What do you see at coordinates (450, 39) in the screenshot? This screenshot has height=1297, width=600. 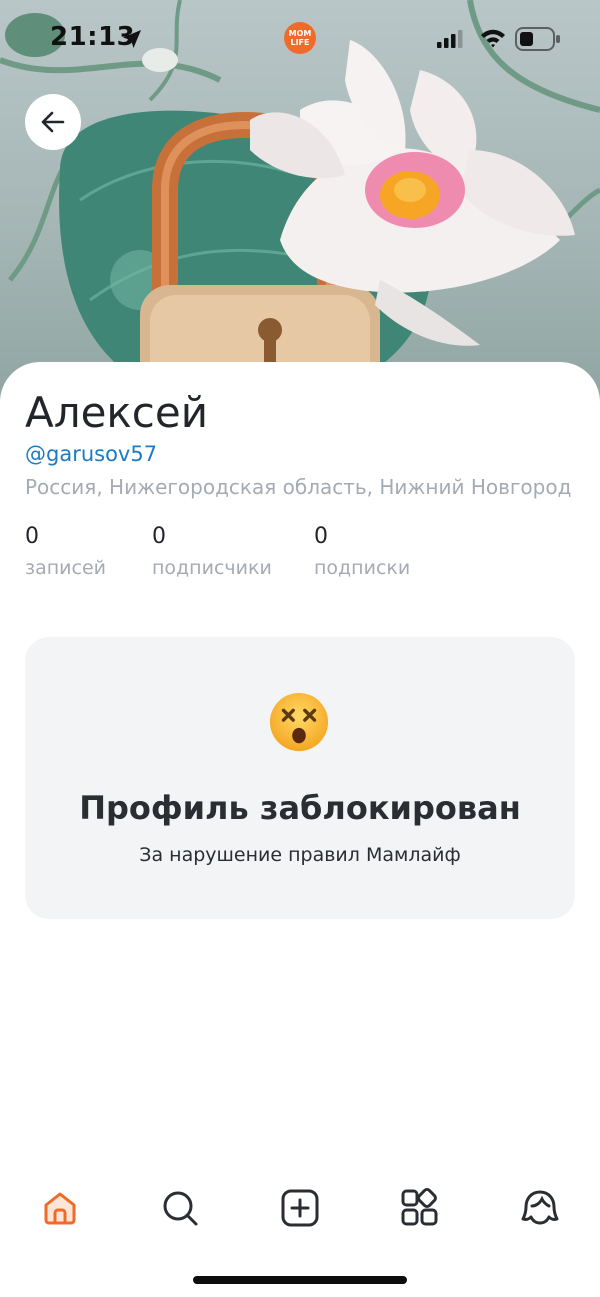 I see `signal-icon` at bounding box center [450, 39].